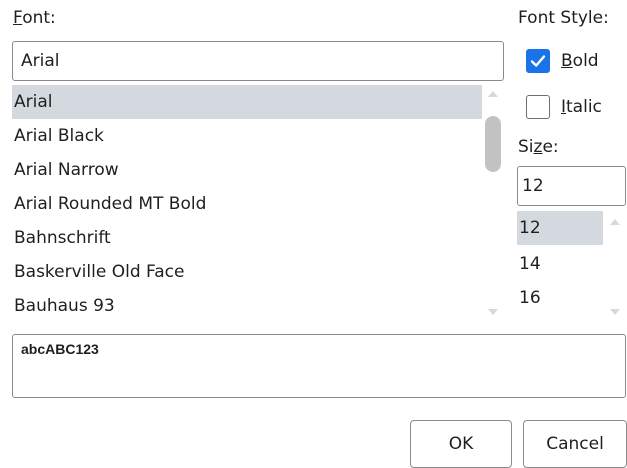 Image resolution: width=627 pixels, height=468 pixels. I want to click on bold-label-mnemonic: B, so click(567, 61).